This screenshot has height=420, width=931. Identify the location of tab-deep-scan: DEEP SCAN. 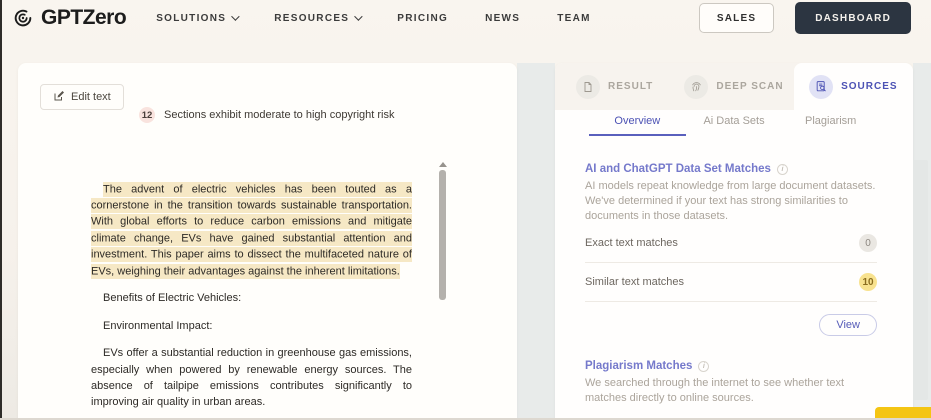
(733, 86).